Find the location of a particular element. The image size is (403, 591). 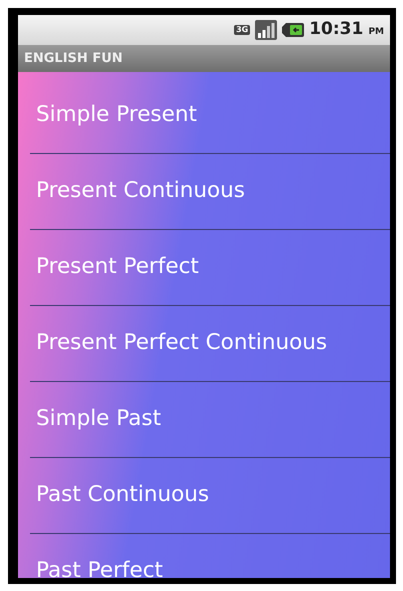

clock-period: PM is located at coordinates (376, 32).